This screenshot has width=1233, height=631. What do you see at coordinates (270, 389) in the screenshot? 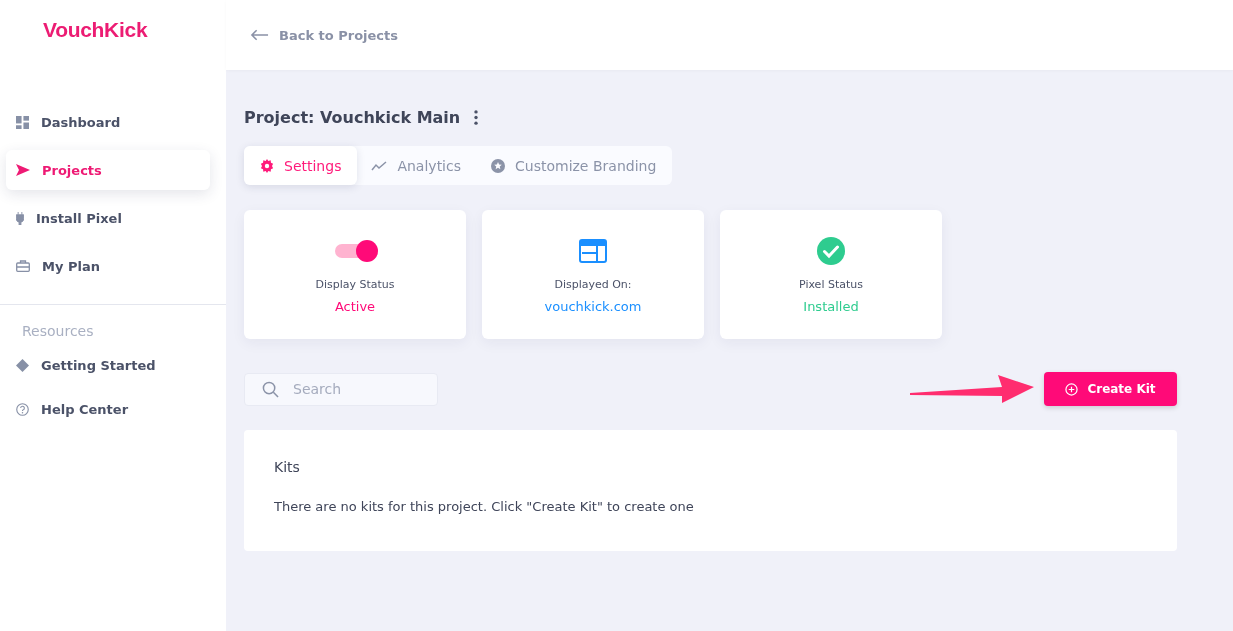
I see `search-icon` at bounding box center [270, 389].